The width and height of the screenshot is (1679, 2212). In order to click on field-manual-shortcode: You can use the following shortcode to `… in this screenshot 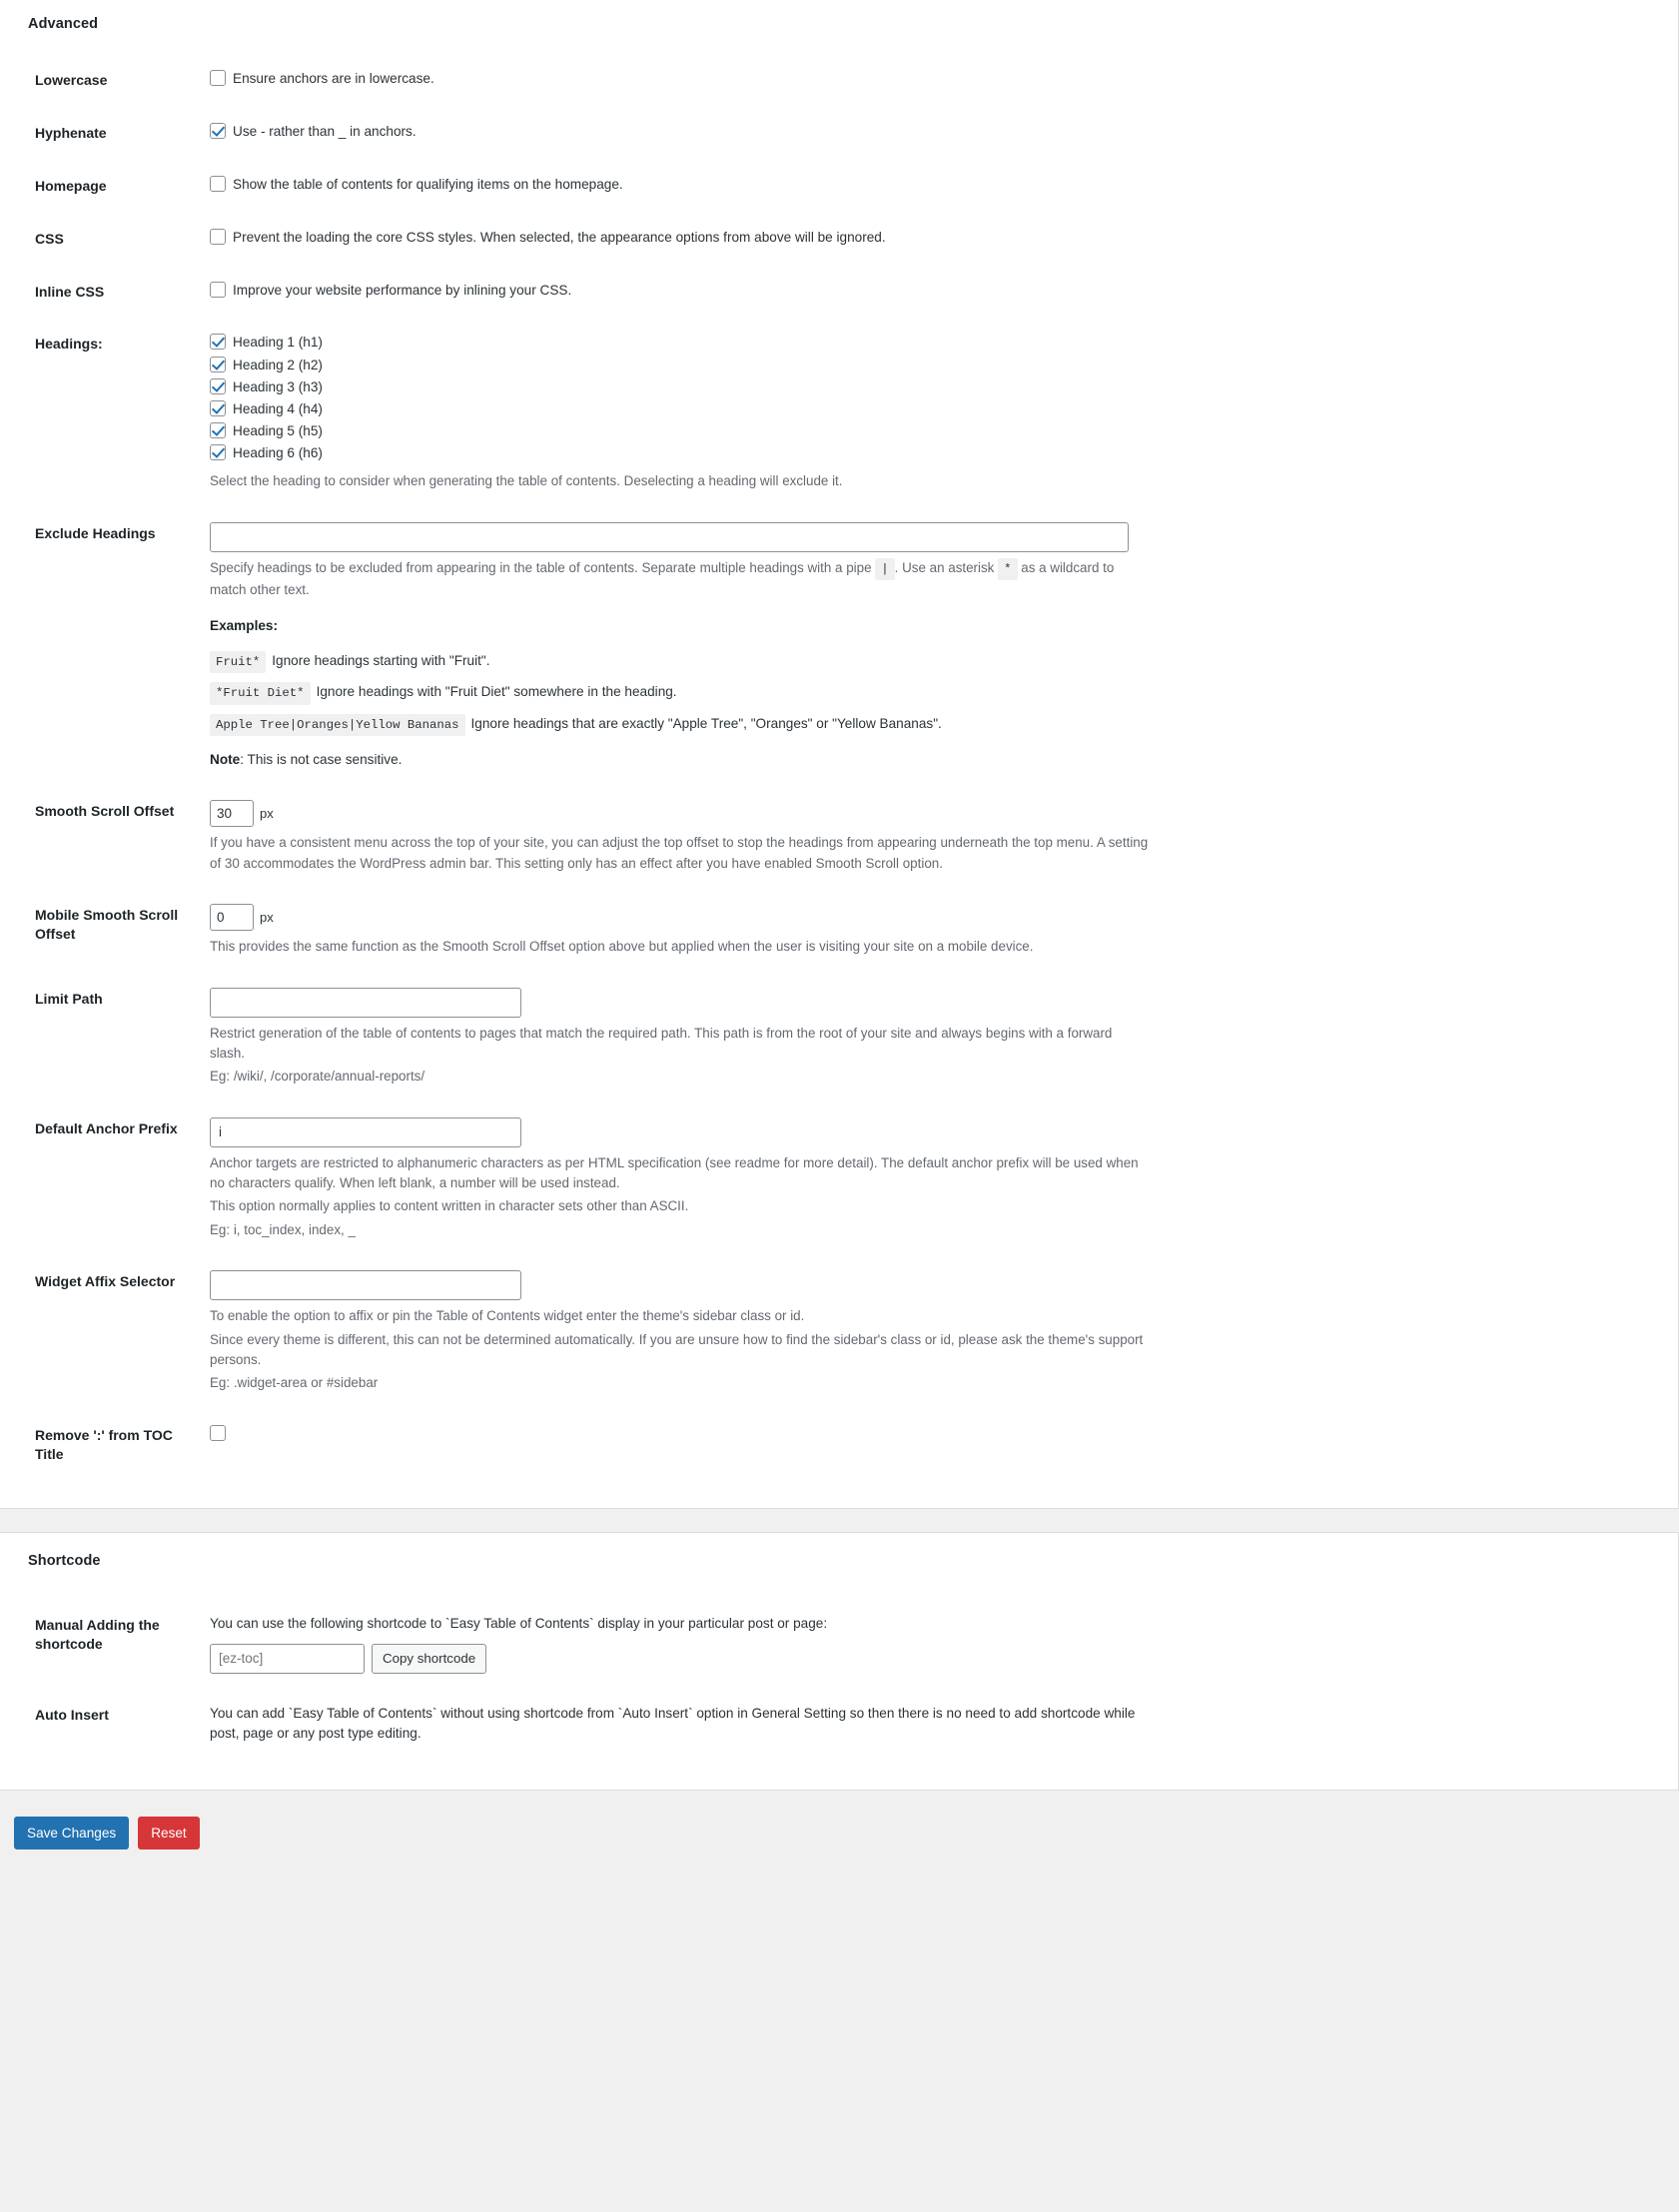, I will do `click(684, 1643)`.